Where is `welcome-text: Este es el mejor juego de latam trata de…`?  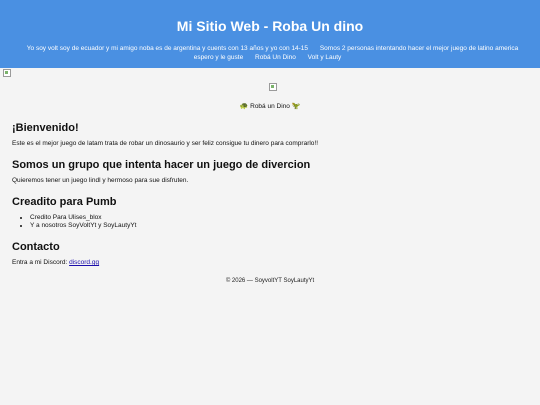 welcome-text: Este es el mejor juego de latam trata de… is located at coordinates (165, 143).